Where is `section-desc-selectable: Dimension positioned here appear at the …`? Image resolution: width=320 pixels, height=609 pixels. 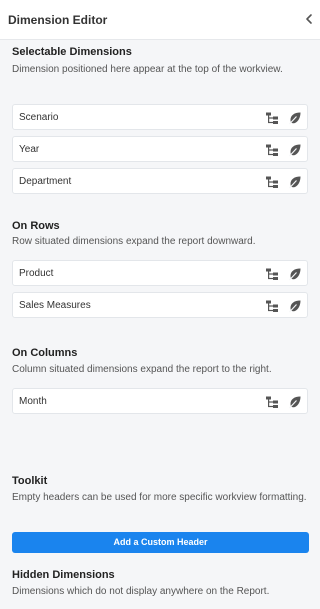
section-desc-selectable: Dimension positioned here appear at the … is located at coordinates (147, 69).